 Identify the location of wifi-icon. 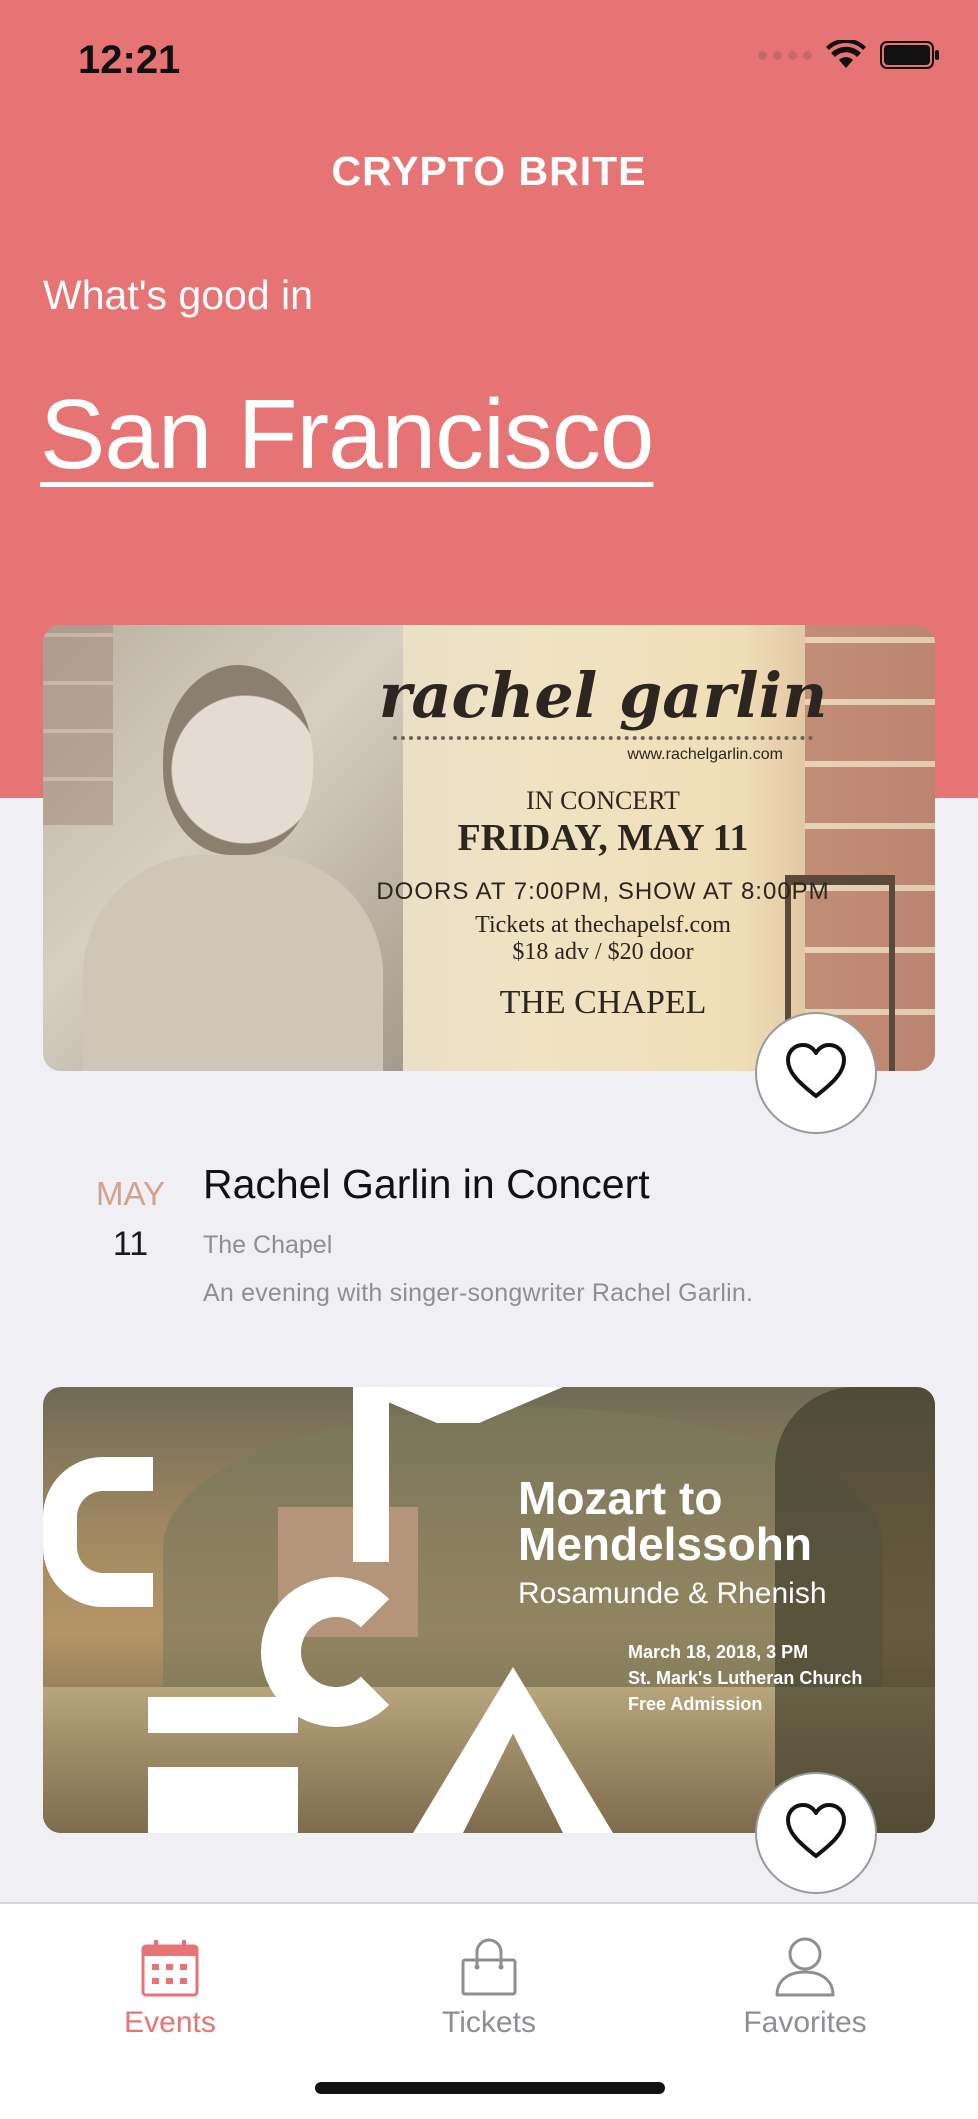
(846, 55).